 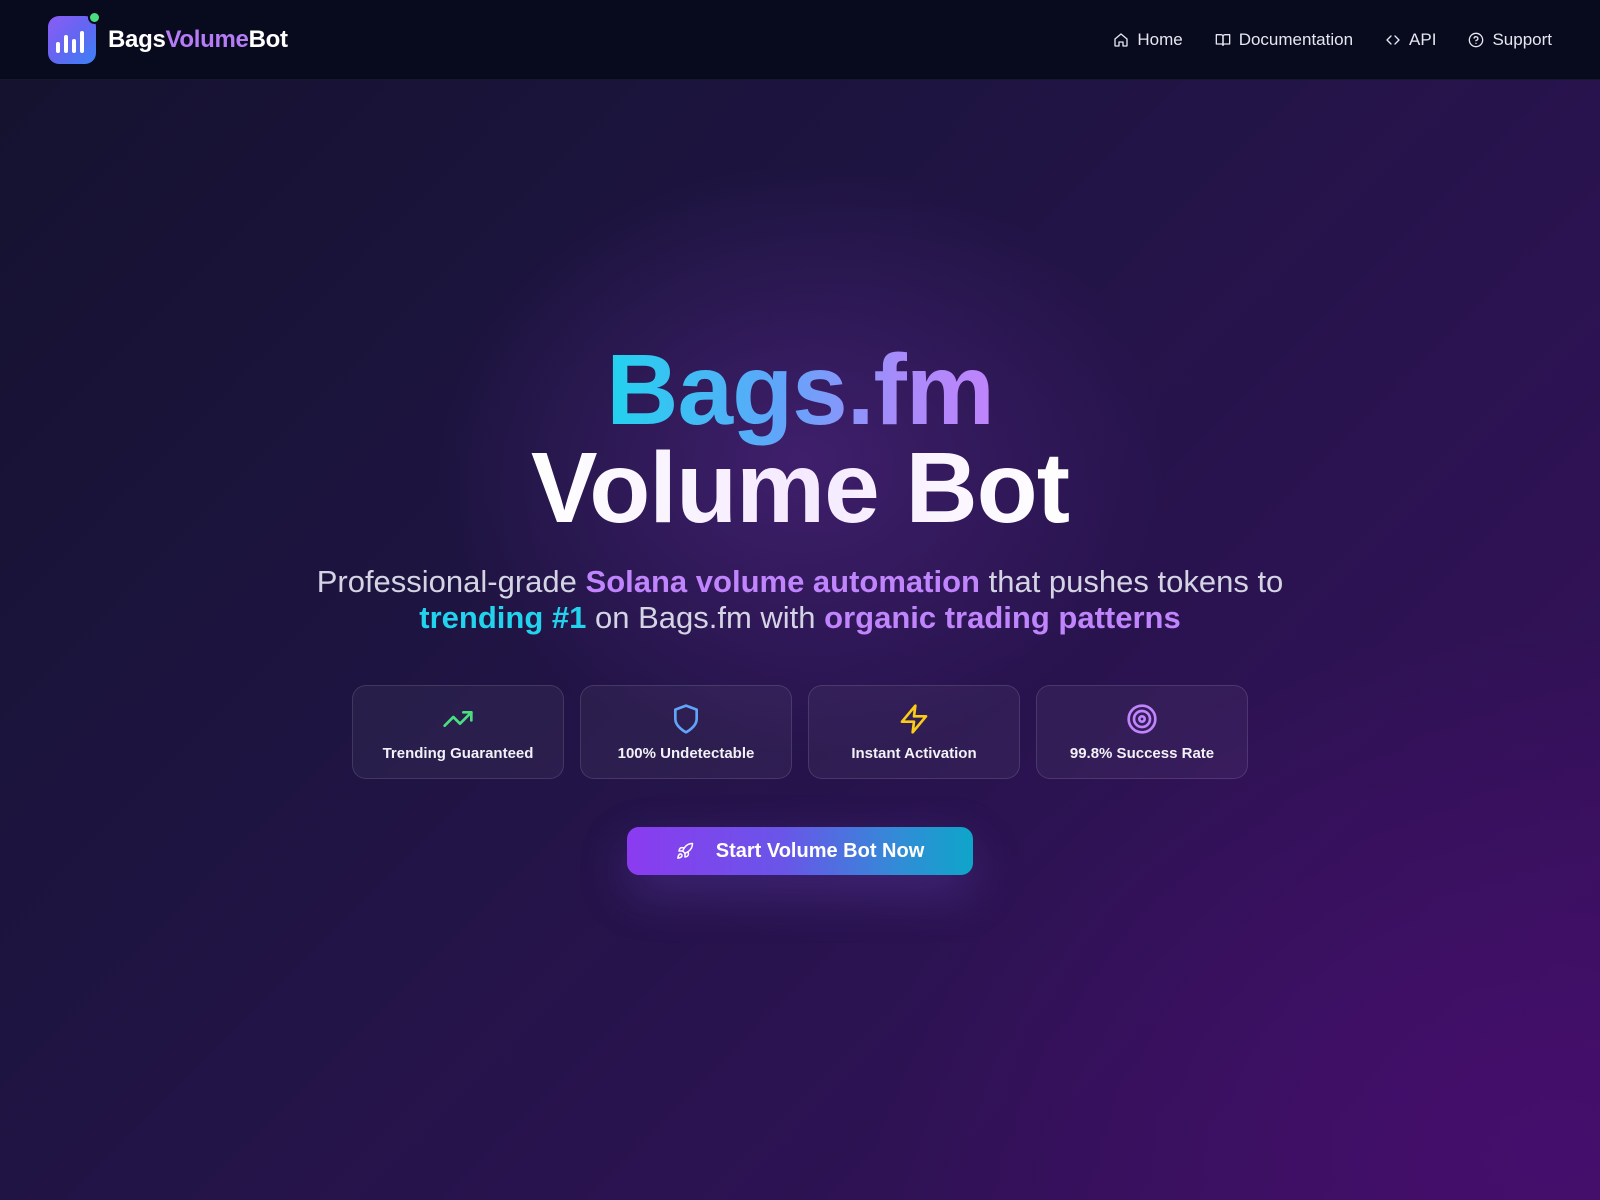 I want to click on nav-home: Home, so click(x=1148, y=40).